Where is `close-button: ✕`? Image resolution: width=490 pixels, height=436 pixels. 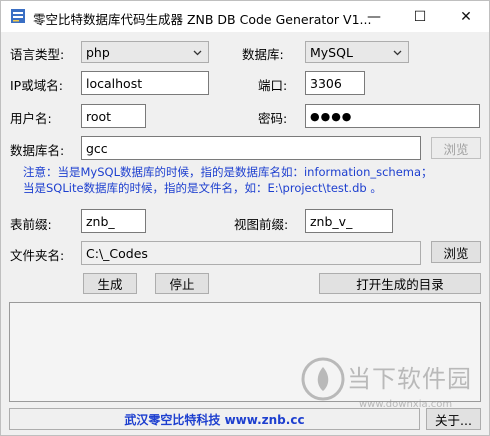 close-button: ✕ is located at coordinates (466, 16).